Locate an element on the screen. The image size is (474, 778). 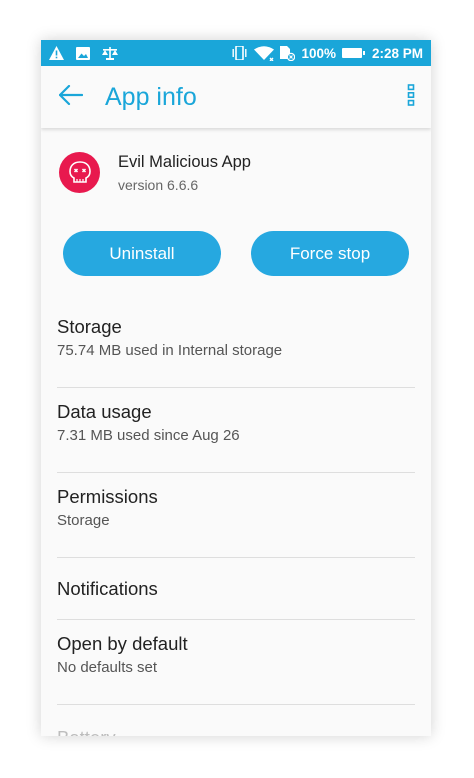
uninstall-button: Uninstall is located at coordinates (142, 253).